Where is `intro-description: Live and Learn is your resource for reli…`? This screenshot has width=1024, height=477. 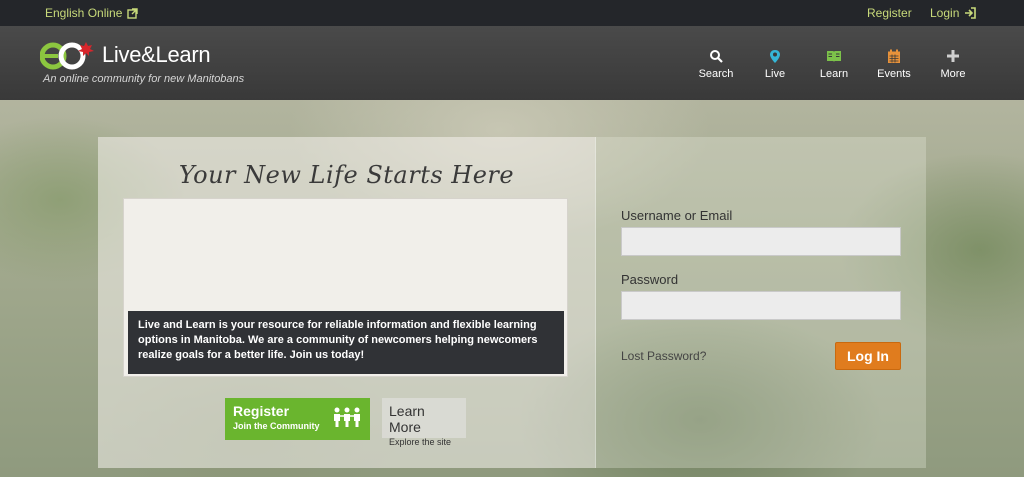
intro-description: Live and Learn is your resource for reli… is located at coordinates (346, 342).